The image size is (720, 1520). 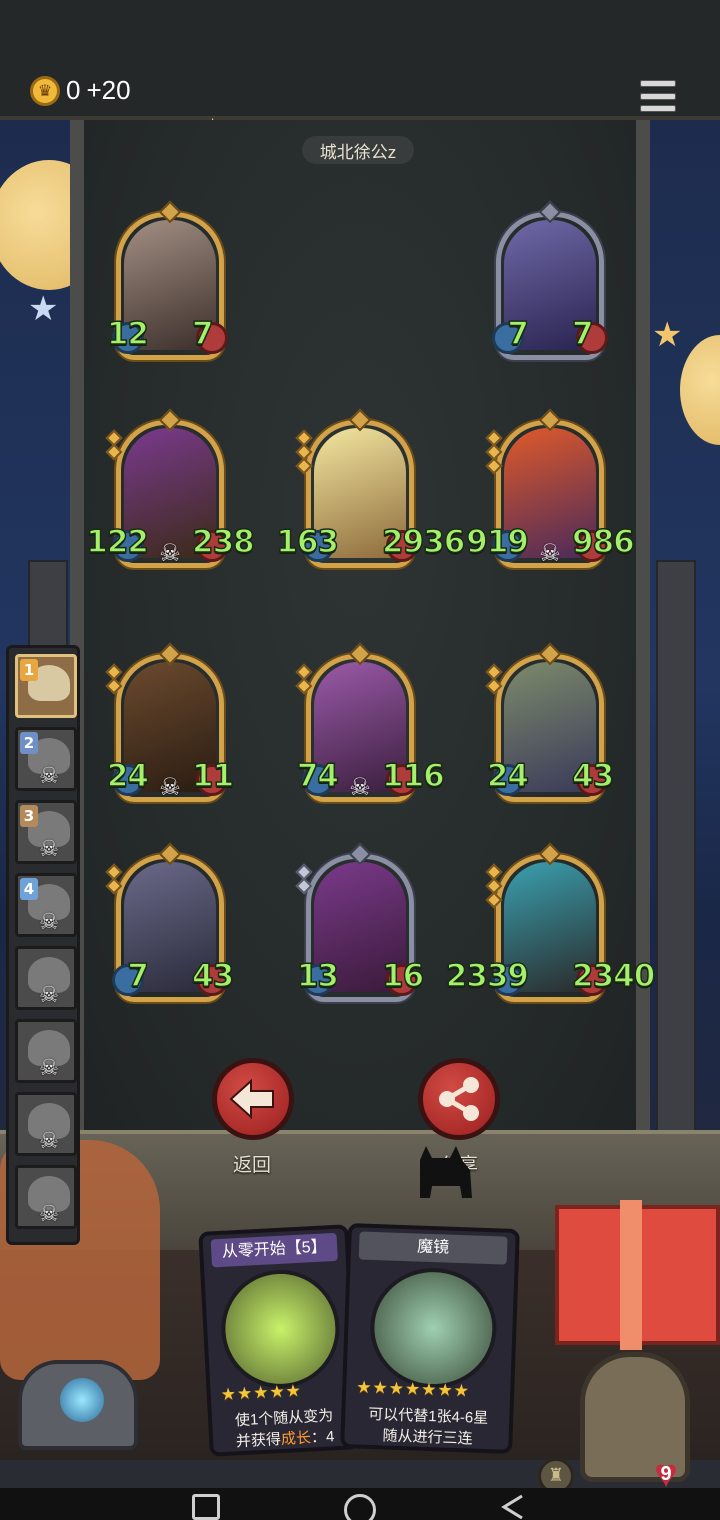 What do you see at coordinates (82, 1400) in the screenshot?
I see `lightning-orb-icon` at bounding box center [82, 1400].